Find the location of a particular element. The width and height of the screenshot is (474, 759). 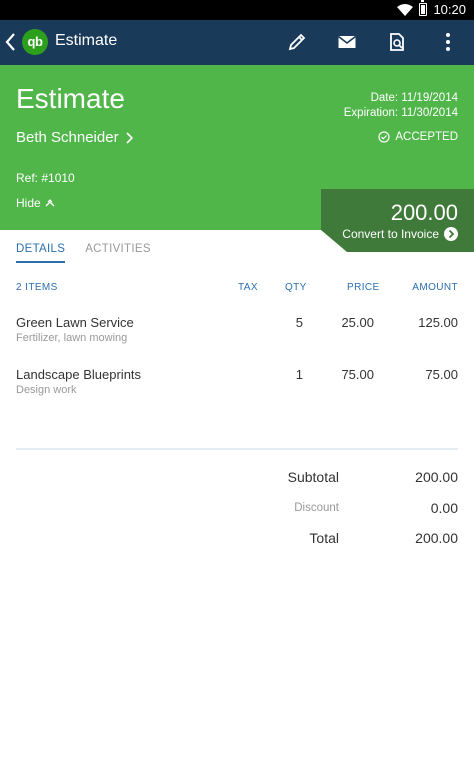

subtotal-value: 200.00 is located at coordinates (436, 477).